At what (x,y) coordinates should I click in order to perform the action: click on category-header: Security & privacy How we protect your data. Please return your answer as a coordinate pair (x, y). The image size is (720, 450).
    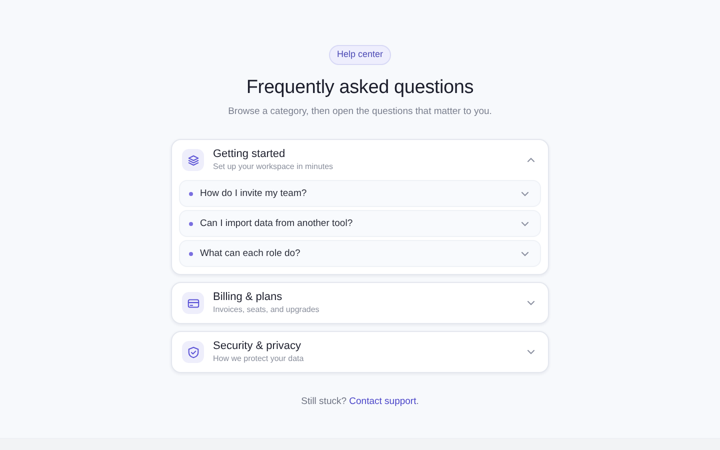
    Looking at the image, I should click on (360, 352).